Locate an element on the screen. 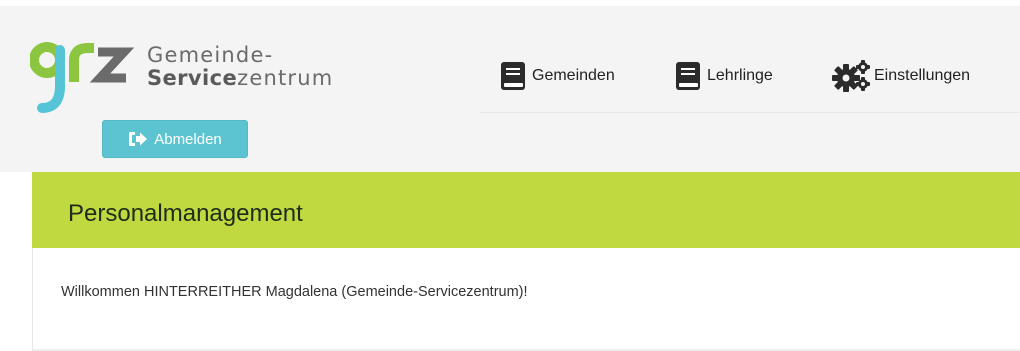 Image resolution: width=1020 pixels, height=351 pixels. logo-text-zentrum: zentrum is located at coordinates (285, 78).